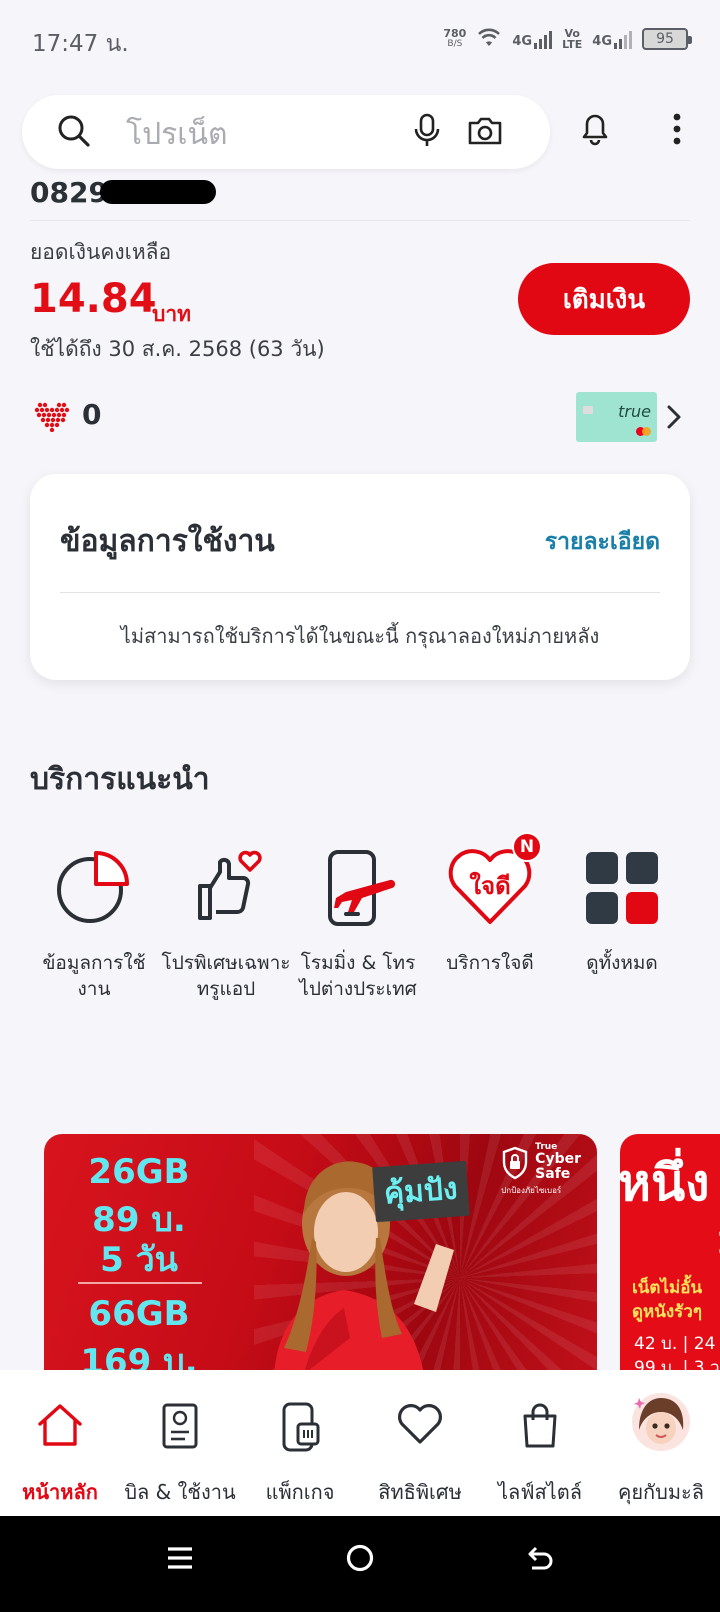 The width and height of the screenshot is (720, 1612). I want to click on nav-label: ไลฟ์สไตล์, so click(540, 1492).